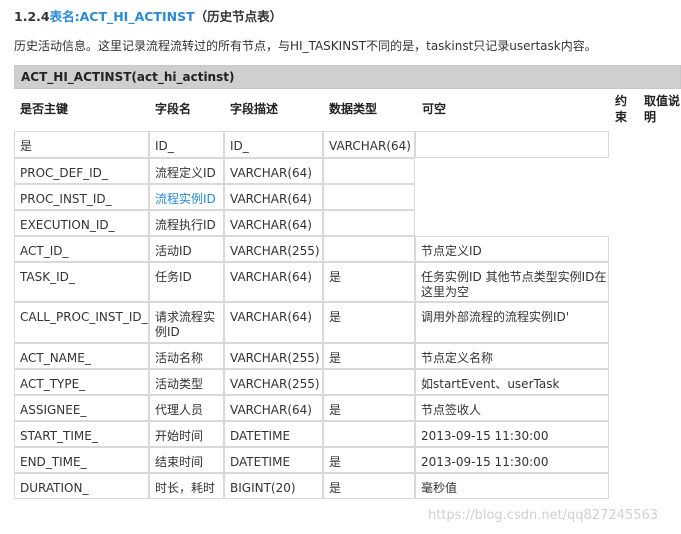 This screenshot has height=534, width=681. What do you see at coordinates (273, 486) in the screenshot?
I see `table-cell: BIGINT(20)` at bounding box center [273, 486].